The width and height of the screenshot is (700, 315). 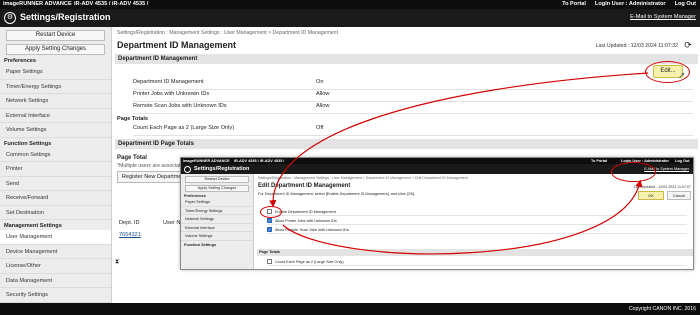 What do you see at coordinates (217, 211) in the screenshot?
I see `inset-nav-item: Timer/Energy Settings` at bounding box center [217, 211].